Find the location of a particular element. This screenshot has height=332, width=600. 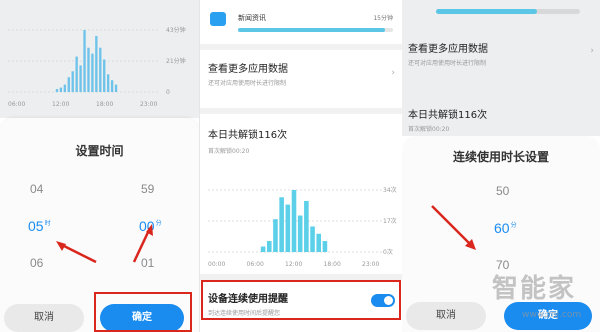

first-unlock-time: 首次解锁00:20 is located at coordinates (229, 151).